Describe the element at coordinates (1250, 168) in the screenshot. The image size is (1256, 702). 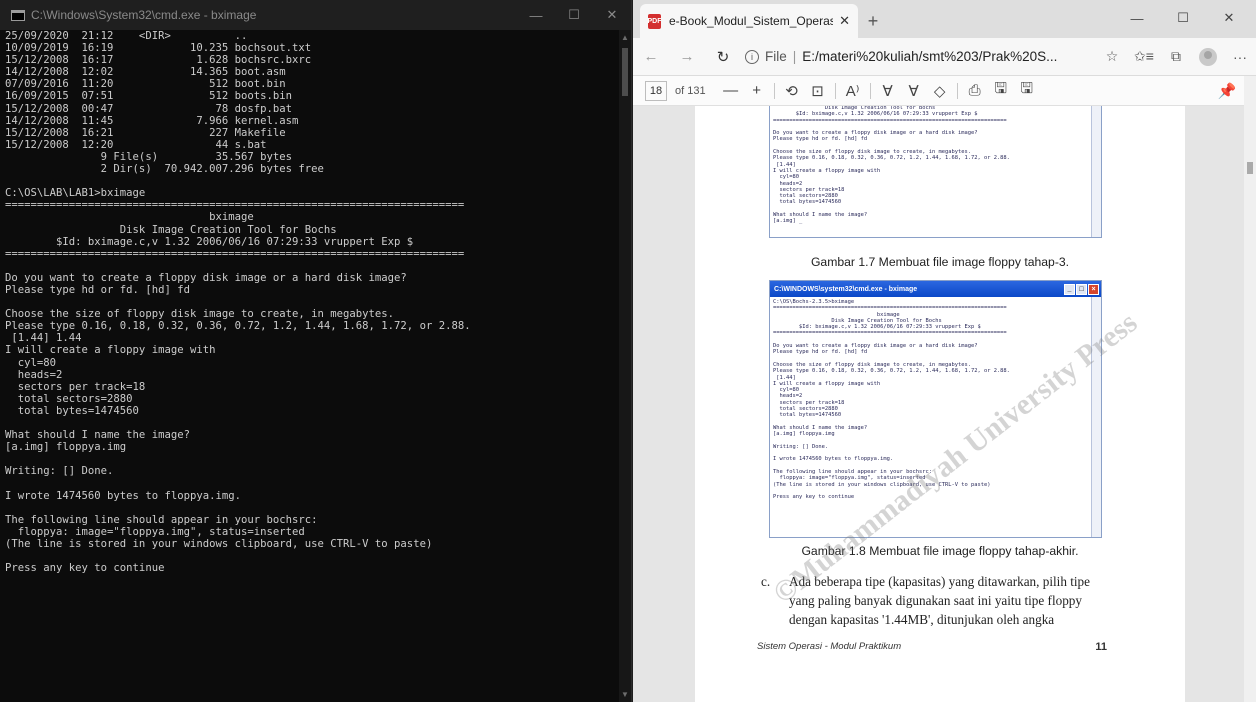
I see `pdf-scrollbar-thumb` at that location.